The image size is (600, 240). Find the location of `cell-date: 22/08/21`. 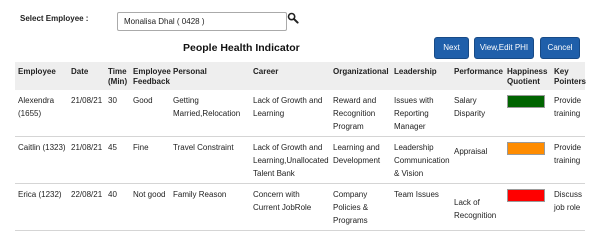

cell-date: 22/08/21 is located at coordinates (86, 207).